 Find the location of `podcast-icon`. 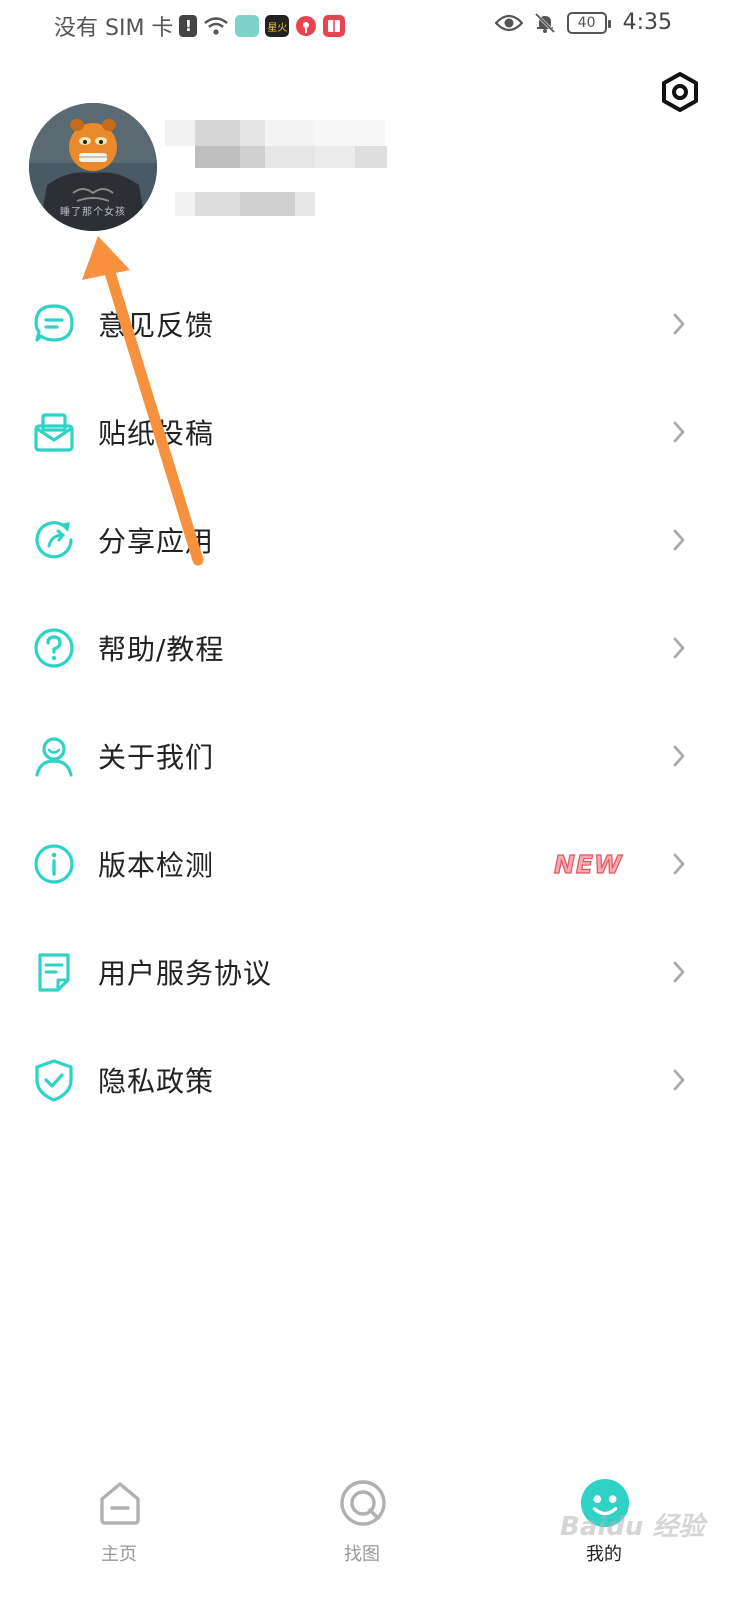

podcast-icon is located at coordinates (306, 26).